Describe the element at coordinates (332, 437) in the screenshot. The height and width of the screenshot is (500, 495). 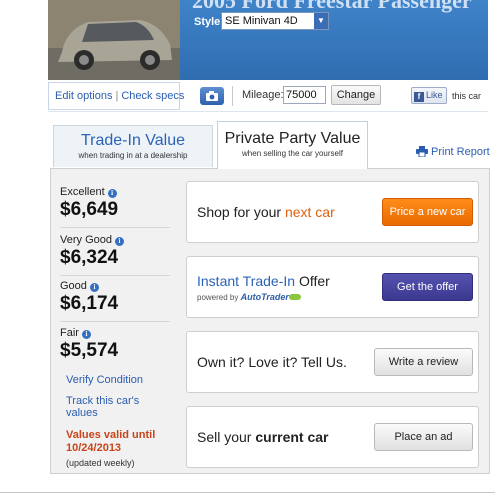
I see `sell-car-card: Sell your current car Place an ad` at that location.